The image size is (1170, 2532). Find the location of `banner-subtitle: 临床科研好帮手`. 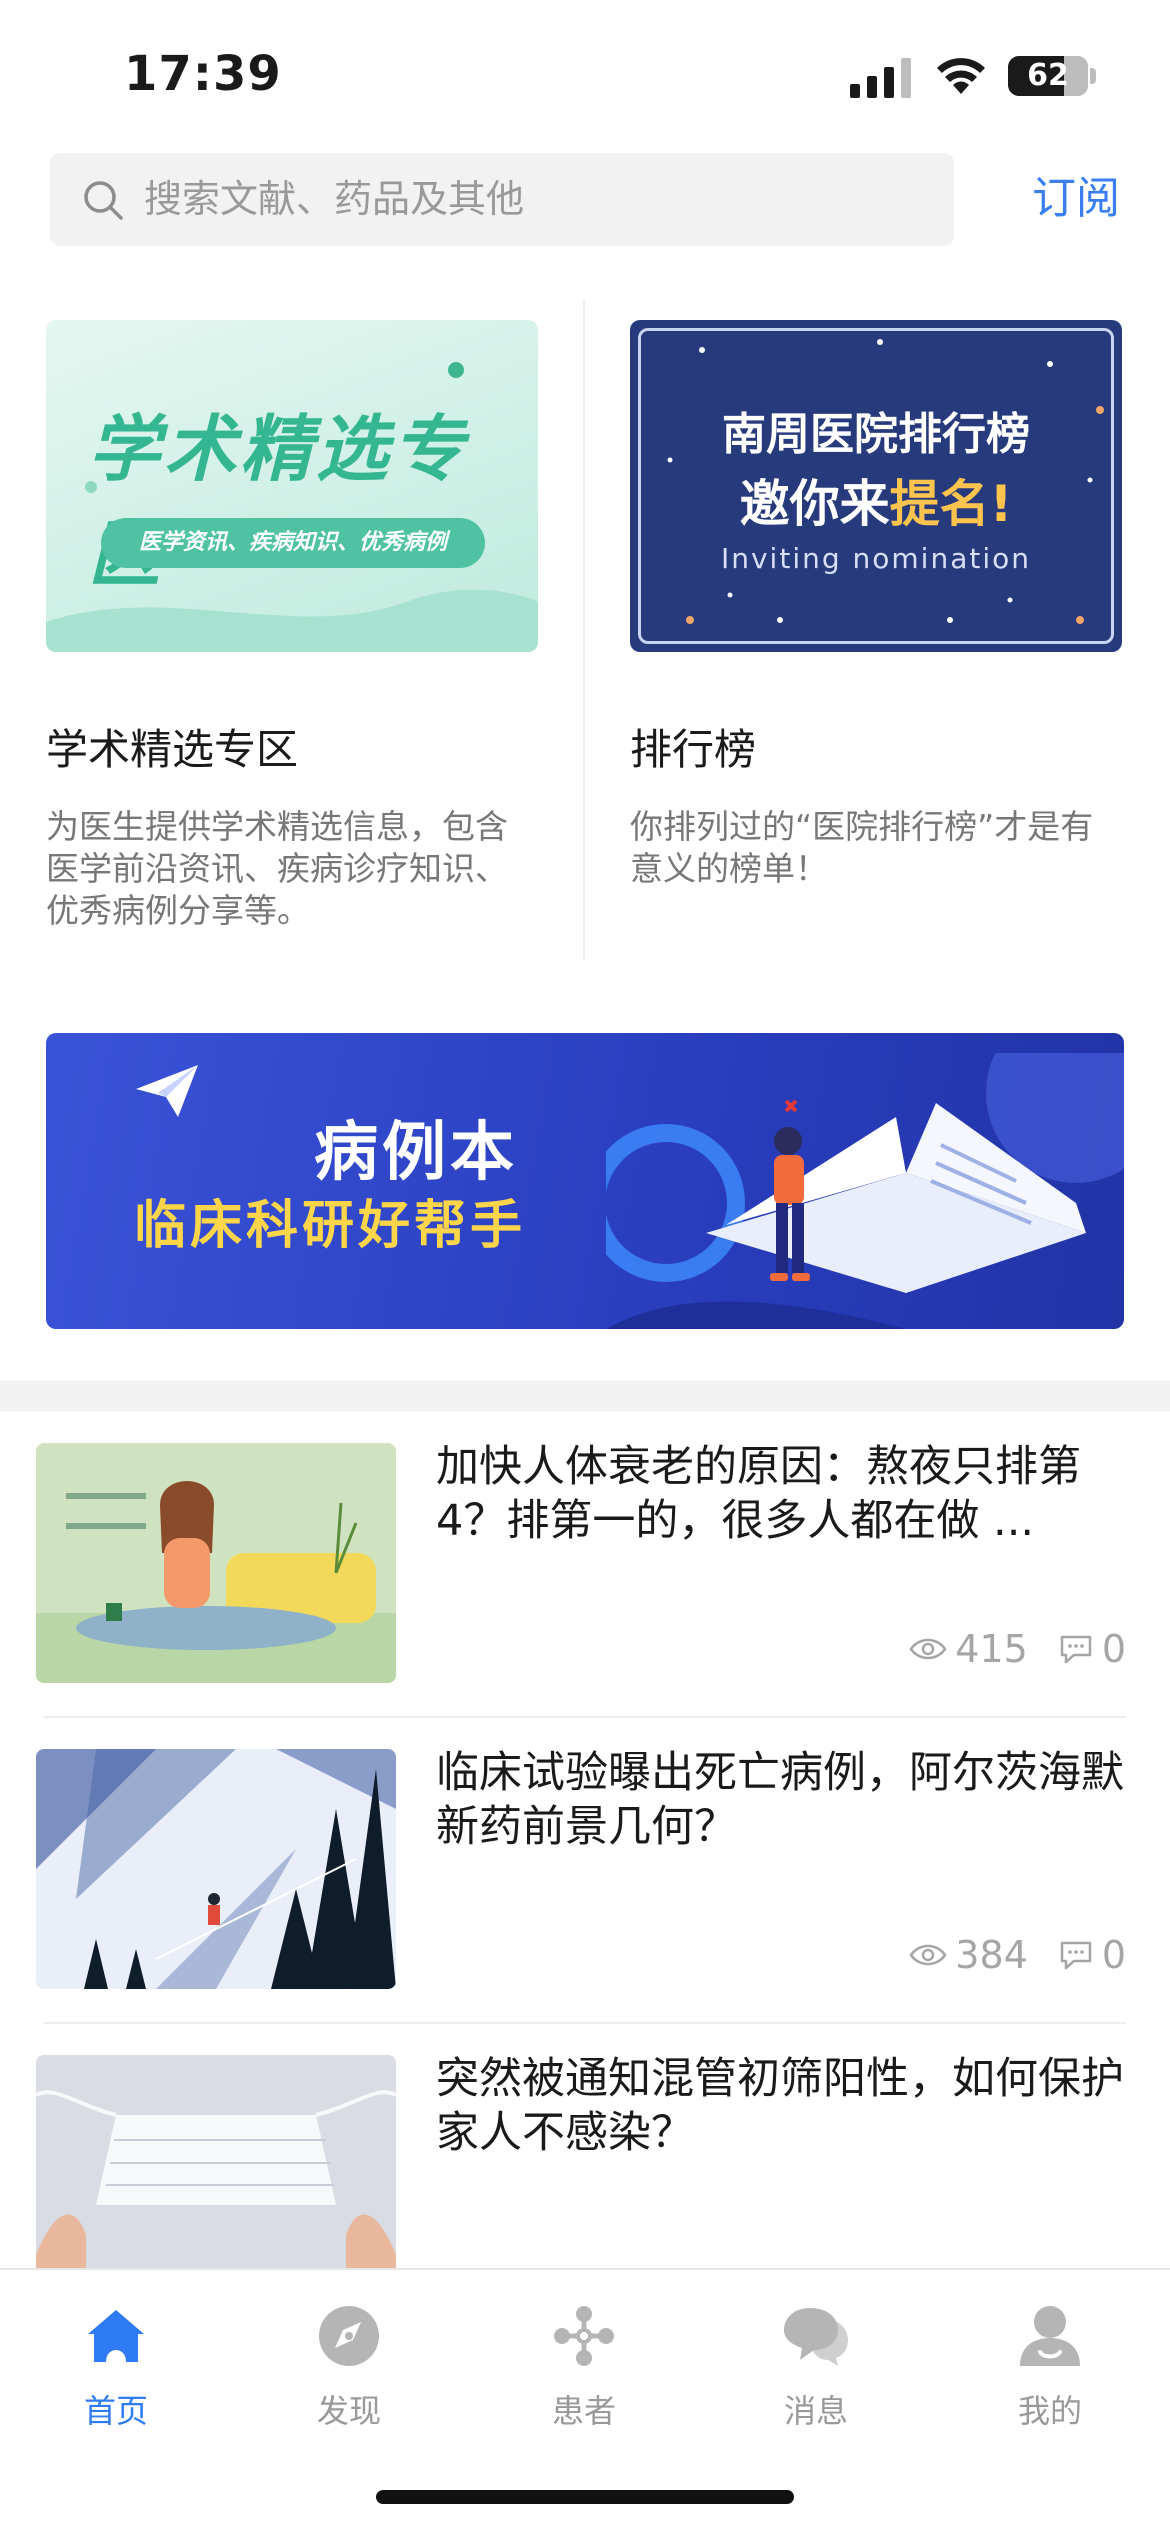

banner-subtitle: 临床科研好帮手 is located at coordinates (330, 1226).